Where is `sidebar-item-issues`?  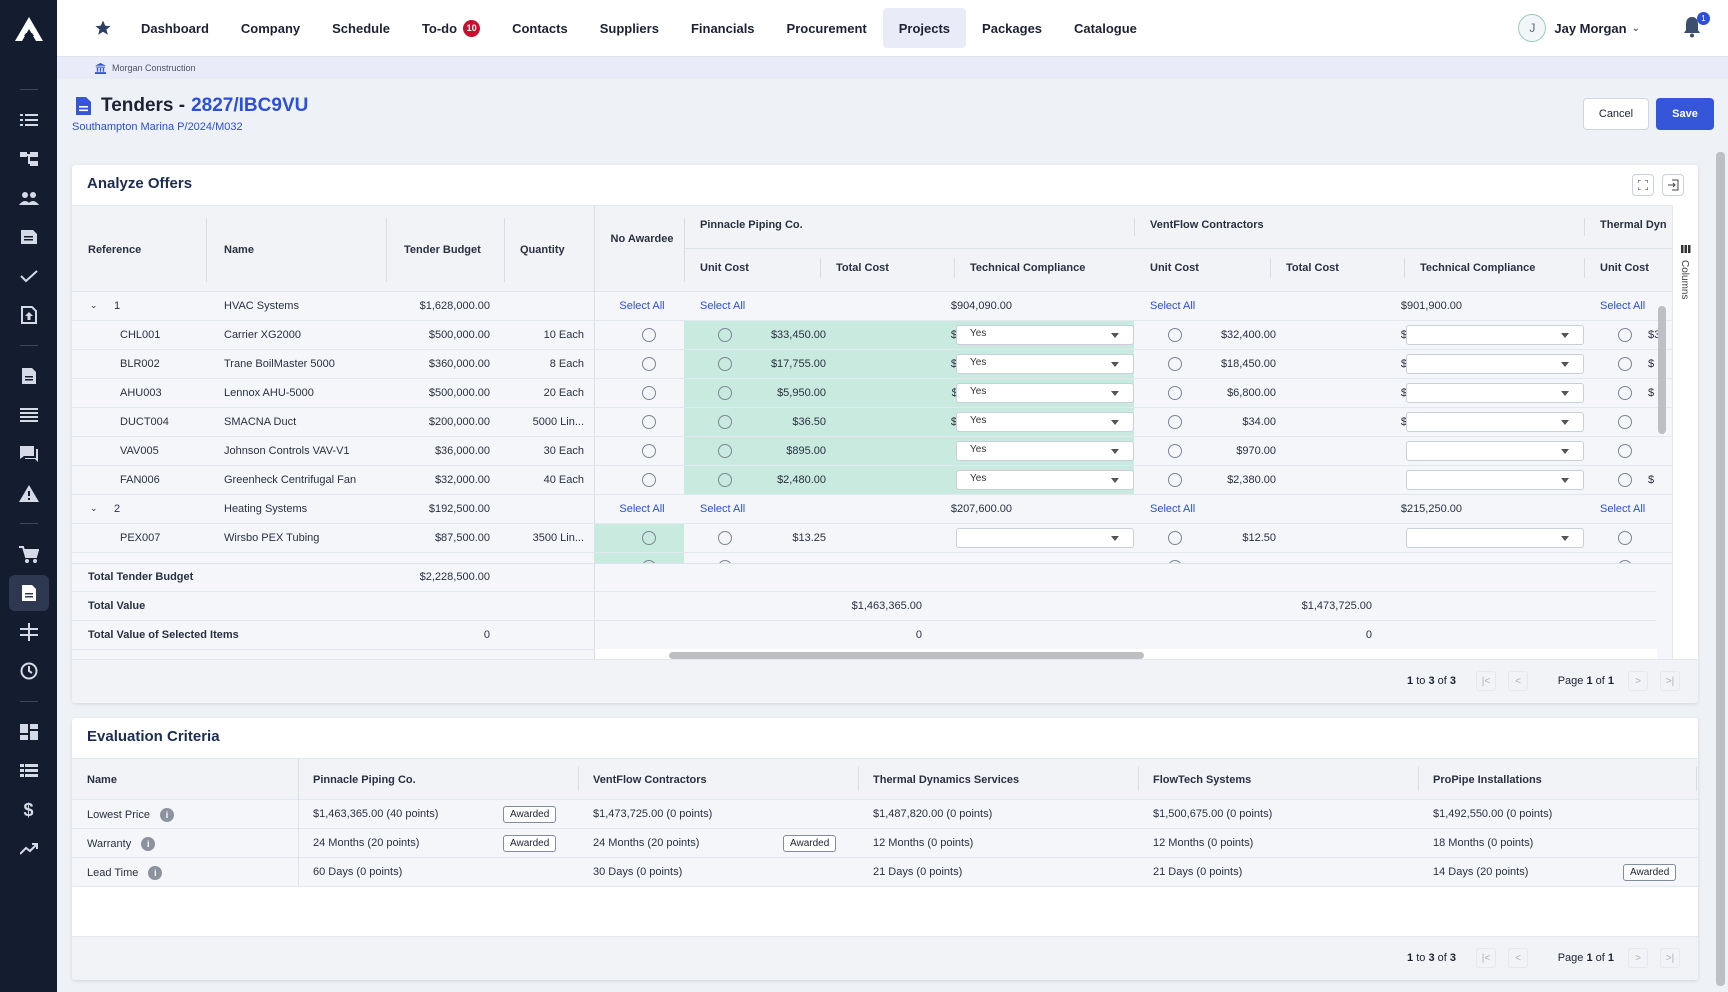
sidebar-item-issues is located at coordinates (29, 493).